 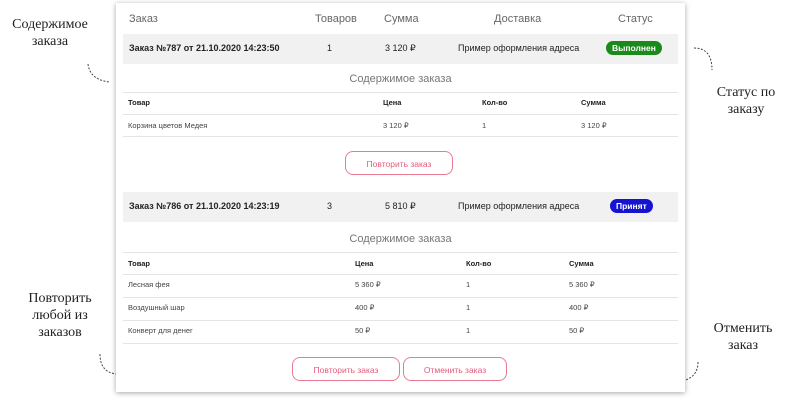 I want to click on header-sum: Сумма, so click(x=401, y=19).